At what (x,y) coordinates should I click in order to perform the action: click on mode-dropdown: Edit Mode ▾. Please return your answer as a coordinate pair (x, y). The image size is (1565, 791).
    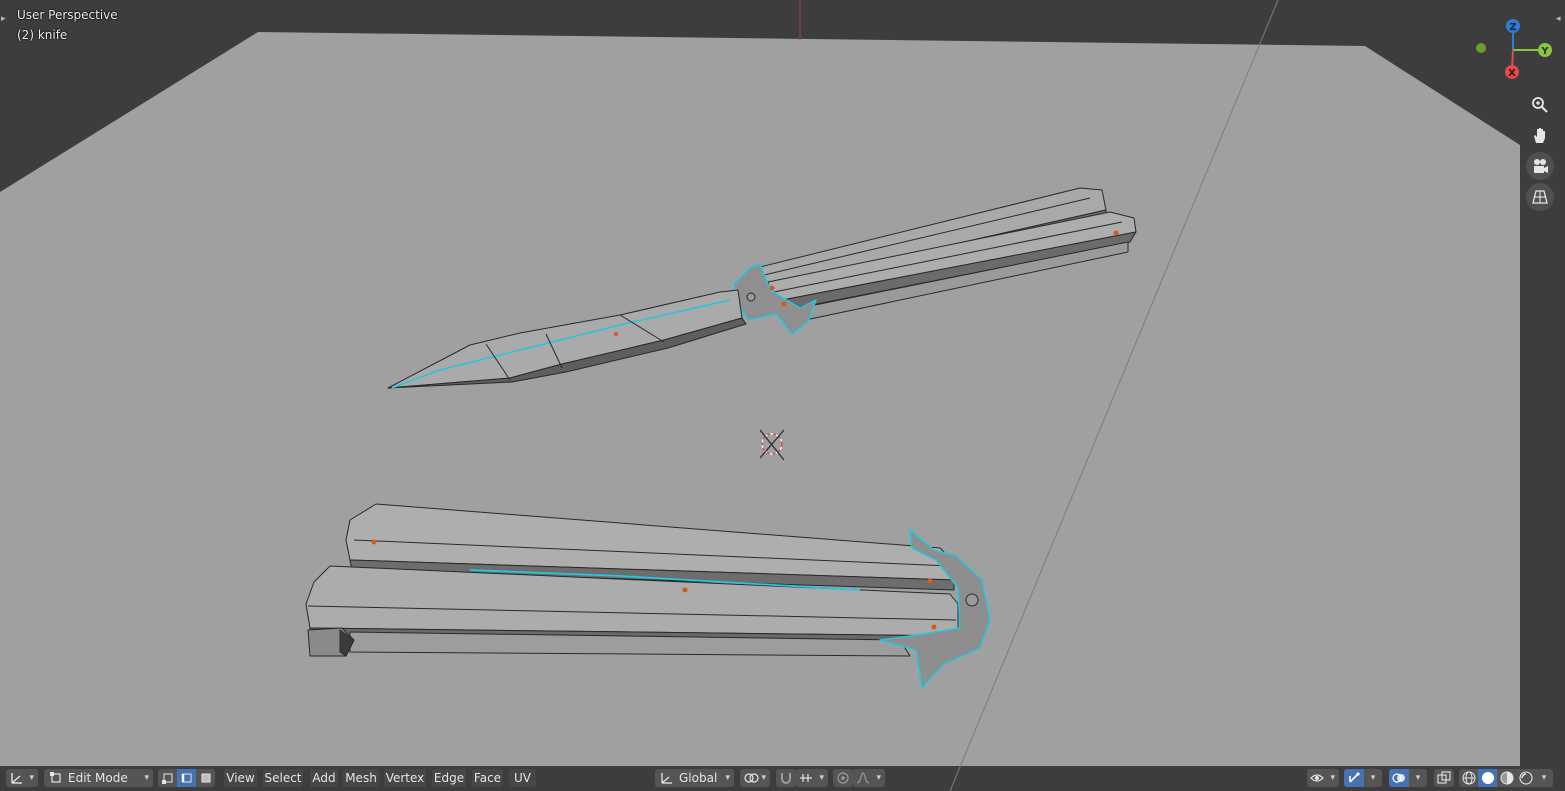
    Looking at the image, I should click on (98, 778).